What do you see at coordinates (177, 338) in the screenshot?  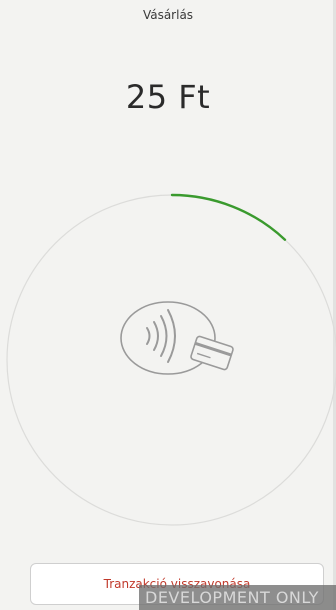 I see `contactless-card-icon` at bounding box center [177, 338].